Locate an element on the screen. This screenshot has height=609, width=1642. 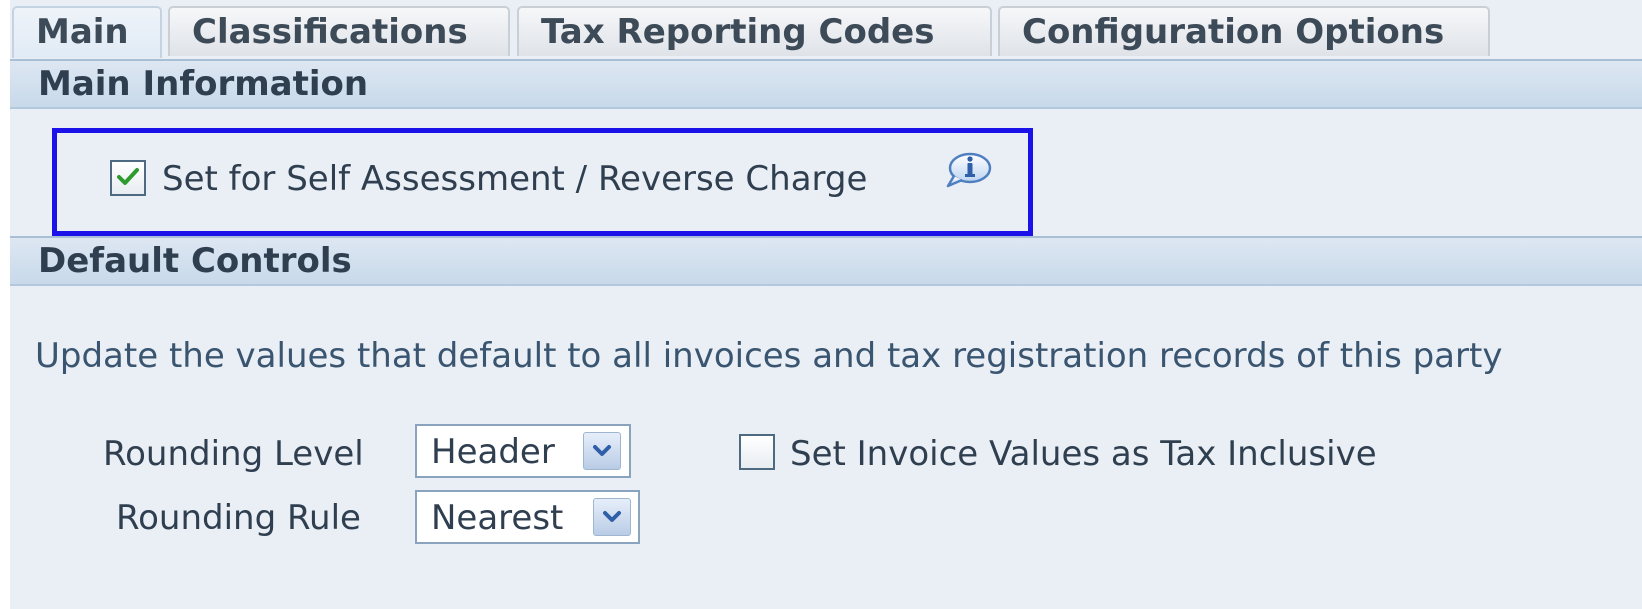
rounding-rule-value: Nearest is located at coordinates (497, 518).